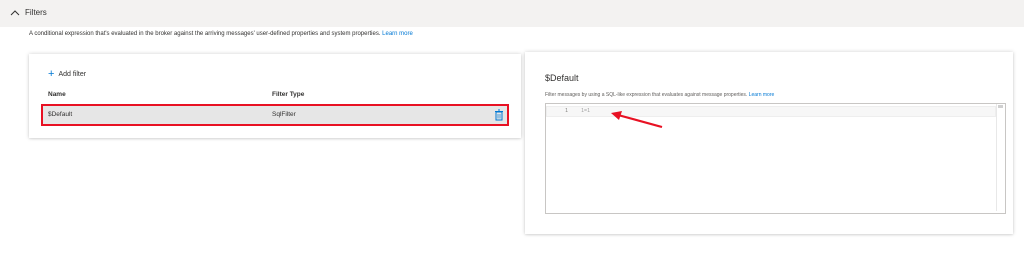 Image resolution: width=1024 pixels, height=254 pixels. Describe the element at coordinates (567, 111) in the screenshot. I see `line-number: 1` at that location.